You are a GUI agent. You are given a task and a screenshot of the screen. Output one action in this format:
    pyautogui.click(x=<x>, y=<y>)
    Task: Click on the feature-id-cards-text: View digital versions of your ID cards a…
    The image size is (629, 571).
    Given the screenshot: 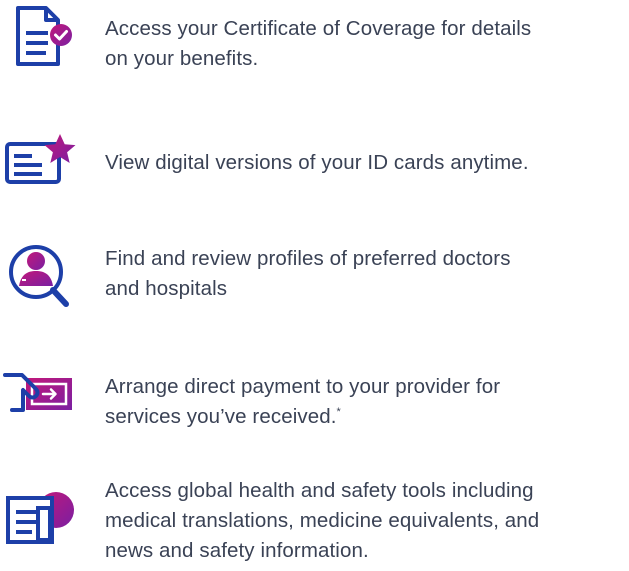 What is the action you would take?
    pyautogui.click(x=367, y=163)
    